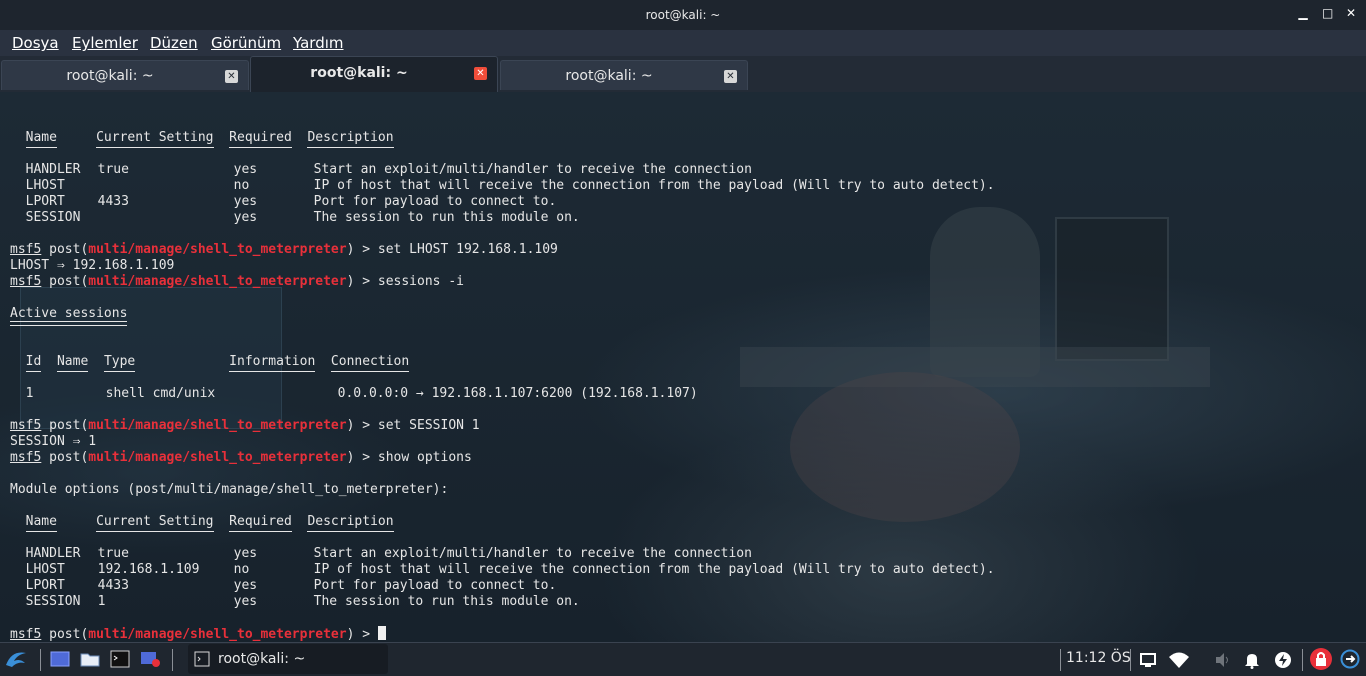  What do you see at coordinates (350, 523) in the screenshot?
I see `col-header-description: Description` at bounding box center [350, 523].